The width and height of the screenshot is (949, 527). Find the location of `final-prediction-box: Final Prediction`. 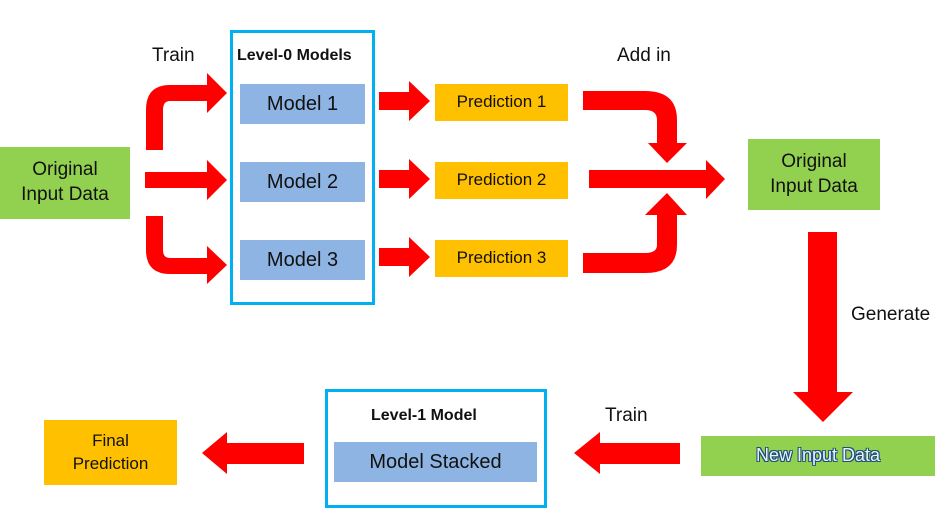

final-prediction-box: Final Prediction is located at coordinates (110, 452).